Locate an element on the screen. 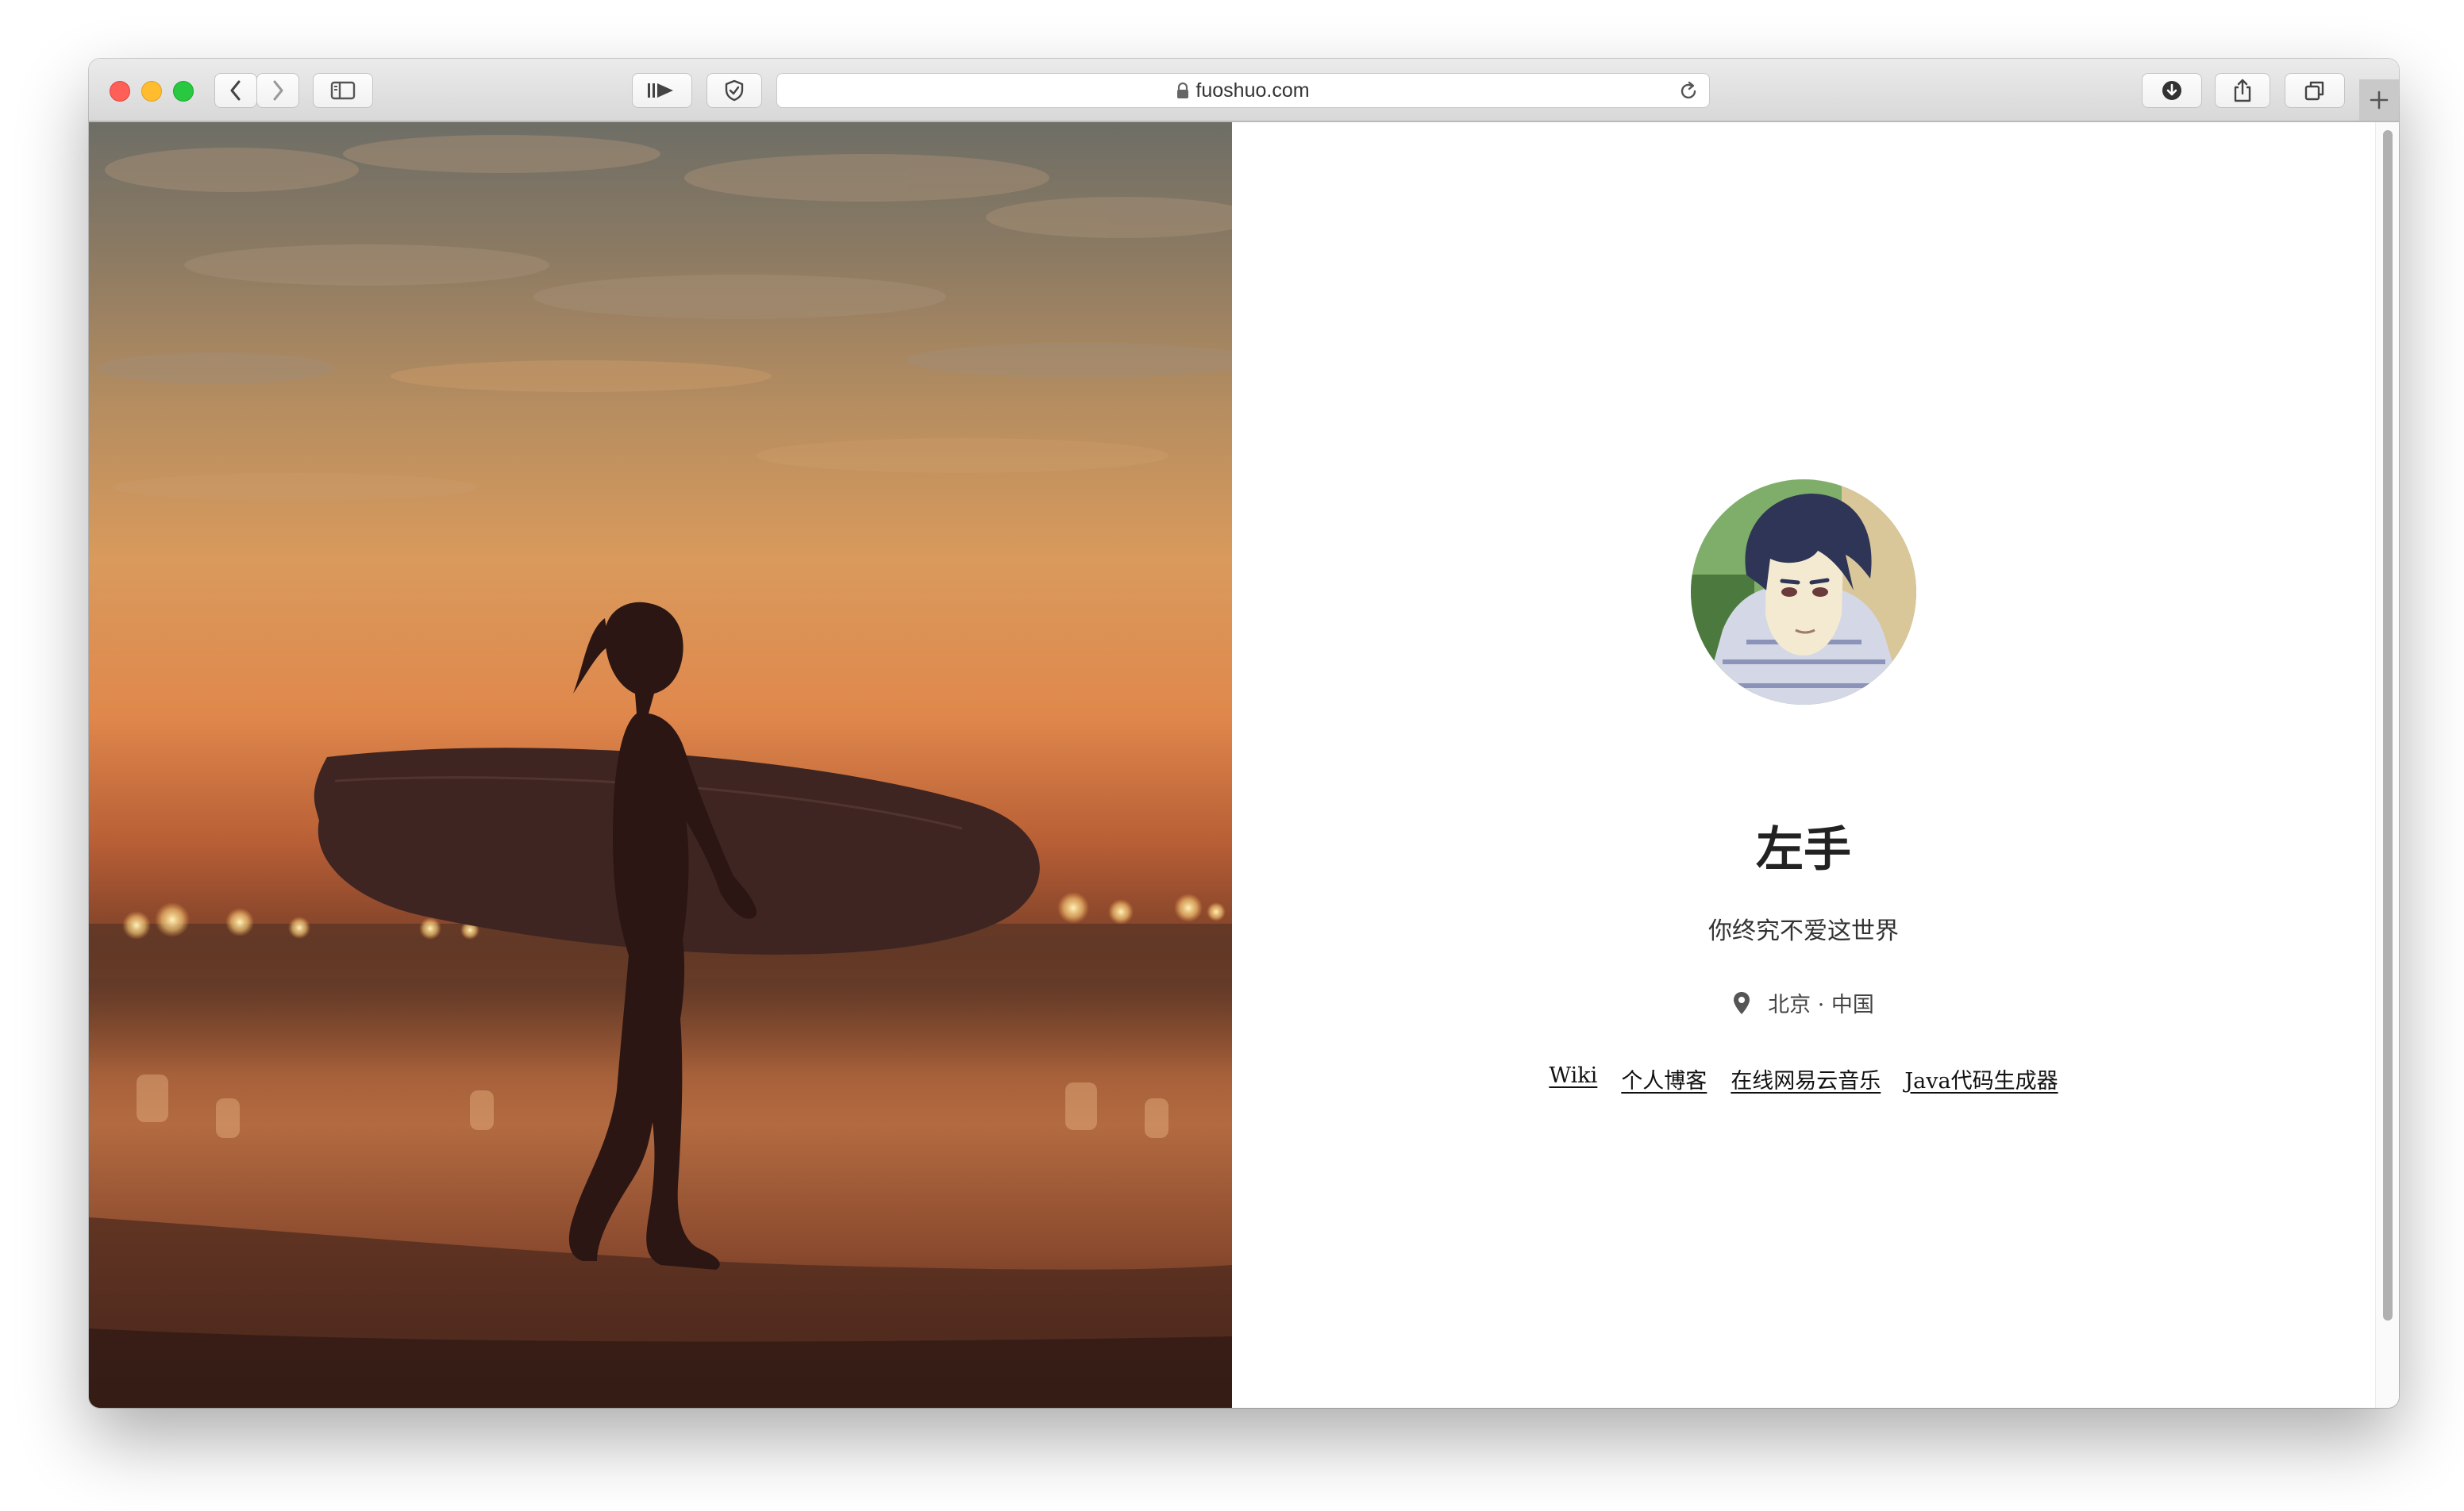 The width and height of the screenshot is (2464, 1511). forward-icon is located at coordinates (278, 90).